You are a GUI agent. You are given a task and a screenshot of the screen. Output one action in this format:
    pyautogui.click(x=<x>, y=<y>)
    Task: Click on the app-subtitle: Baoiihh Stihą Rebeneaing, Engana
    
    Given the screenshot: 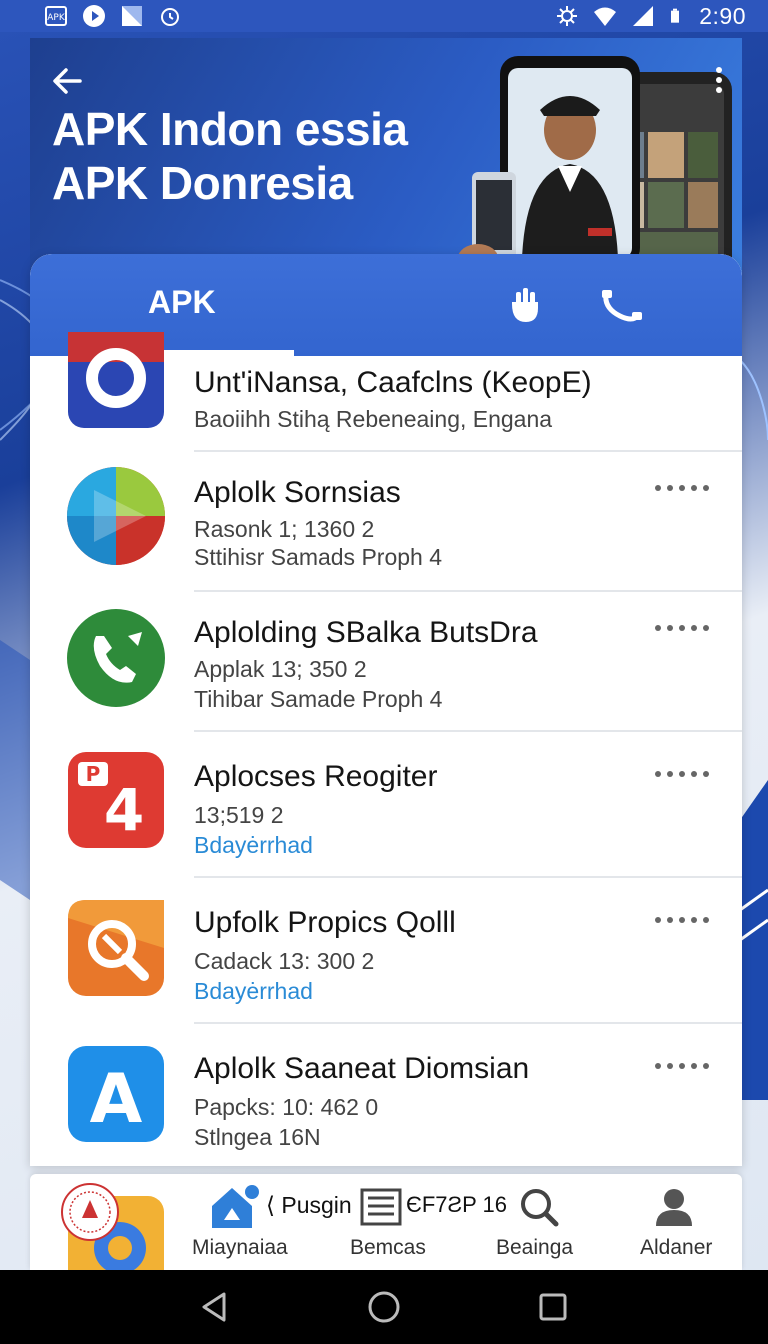 What is the action you would take?
    pyautogui.click(x=373, y=419)
    